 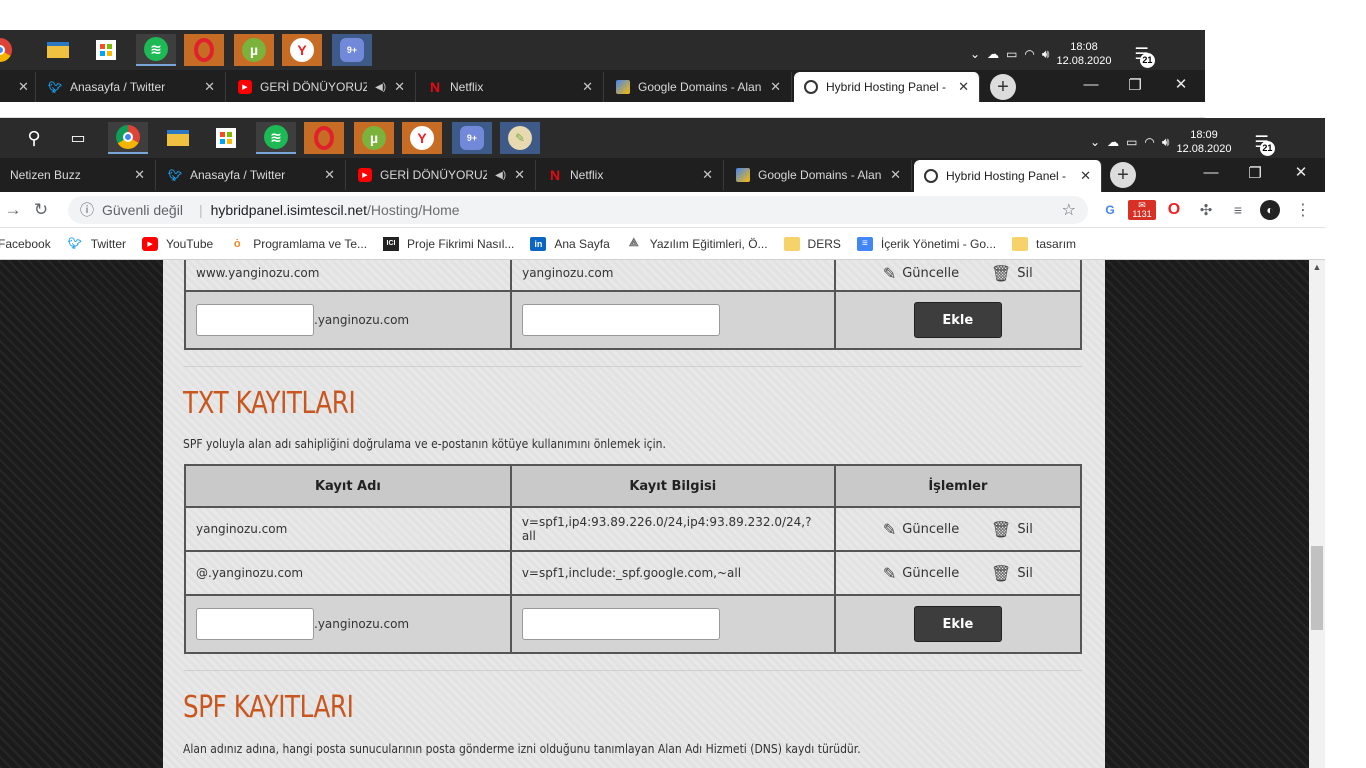 I want to click on task-view-icon: ▭, so click(x=78, y=138).